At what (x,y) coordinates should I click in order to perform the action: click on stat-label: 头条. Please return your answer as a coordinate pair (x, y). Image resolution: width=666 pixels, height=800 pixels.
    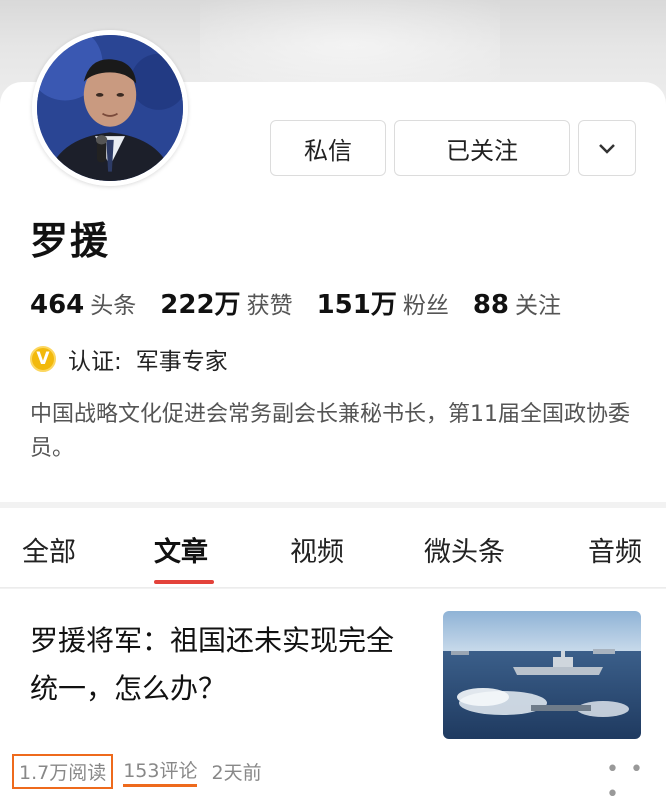
    Looking at the image, I should click on (113, 306).